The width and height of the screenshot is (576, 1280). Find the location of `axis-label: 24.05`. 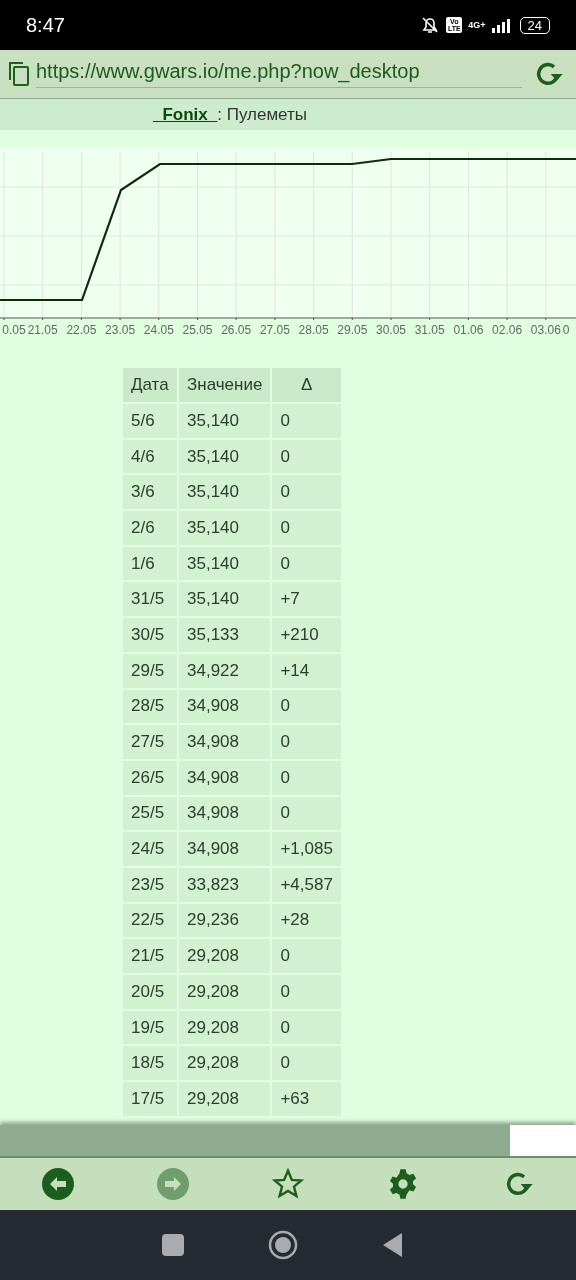

axis-label: 24.05 is located at coordinates (158, 330).